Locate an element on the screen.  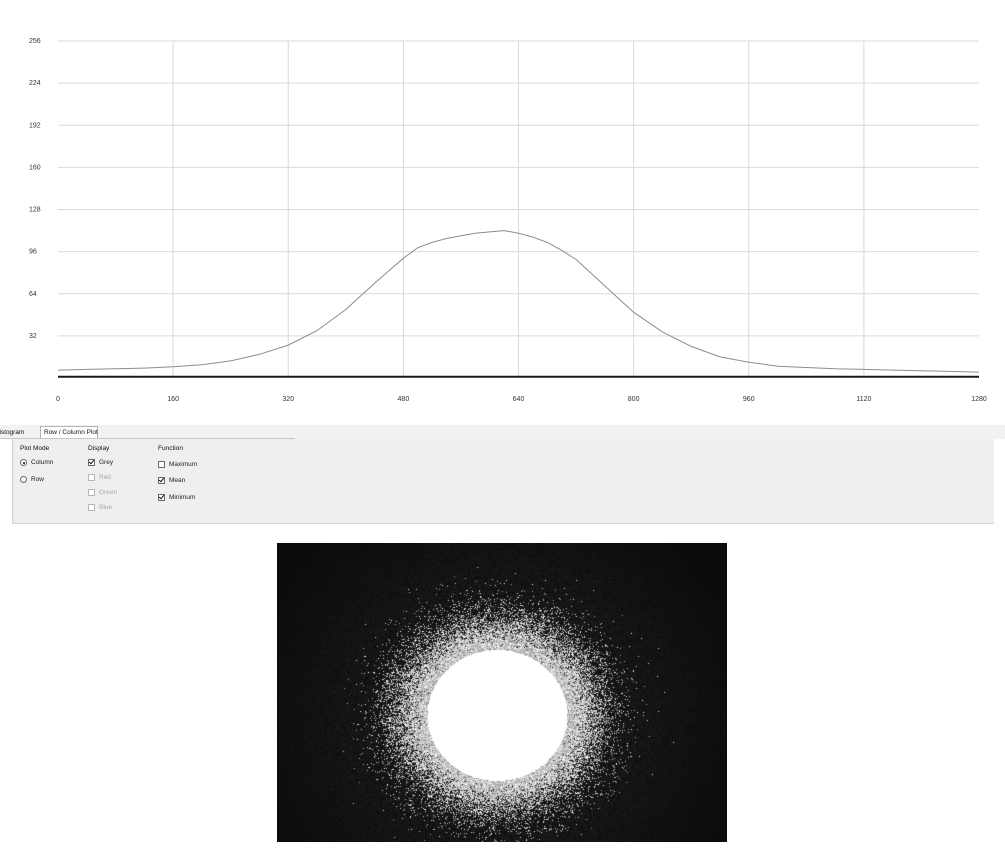
function-minimum-checkbox: Minimum is located at coordinates (176, 497).